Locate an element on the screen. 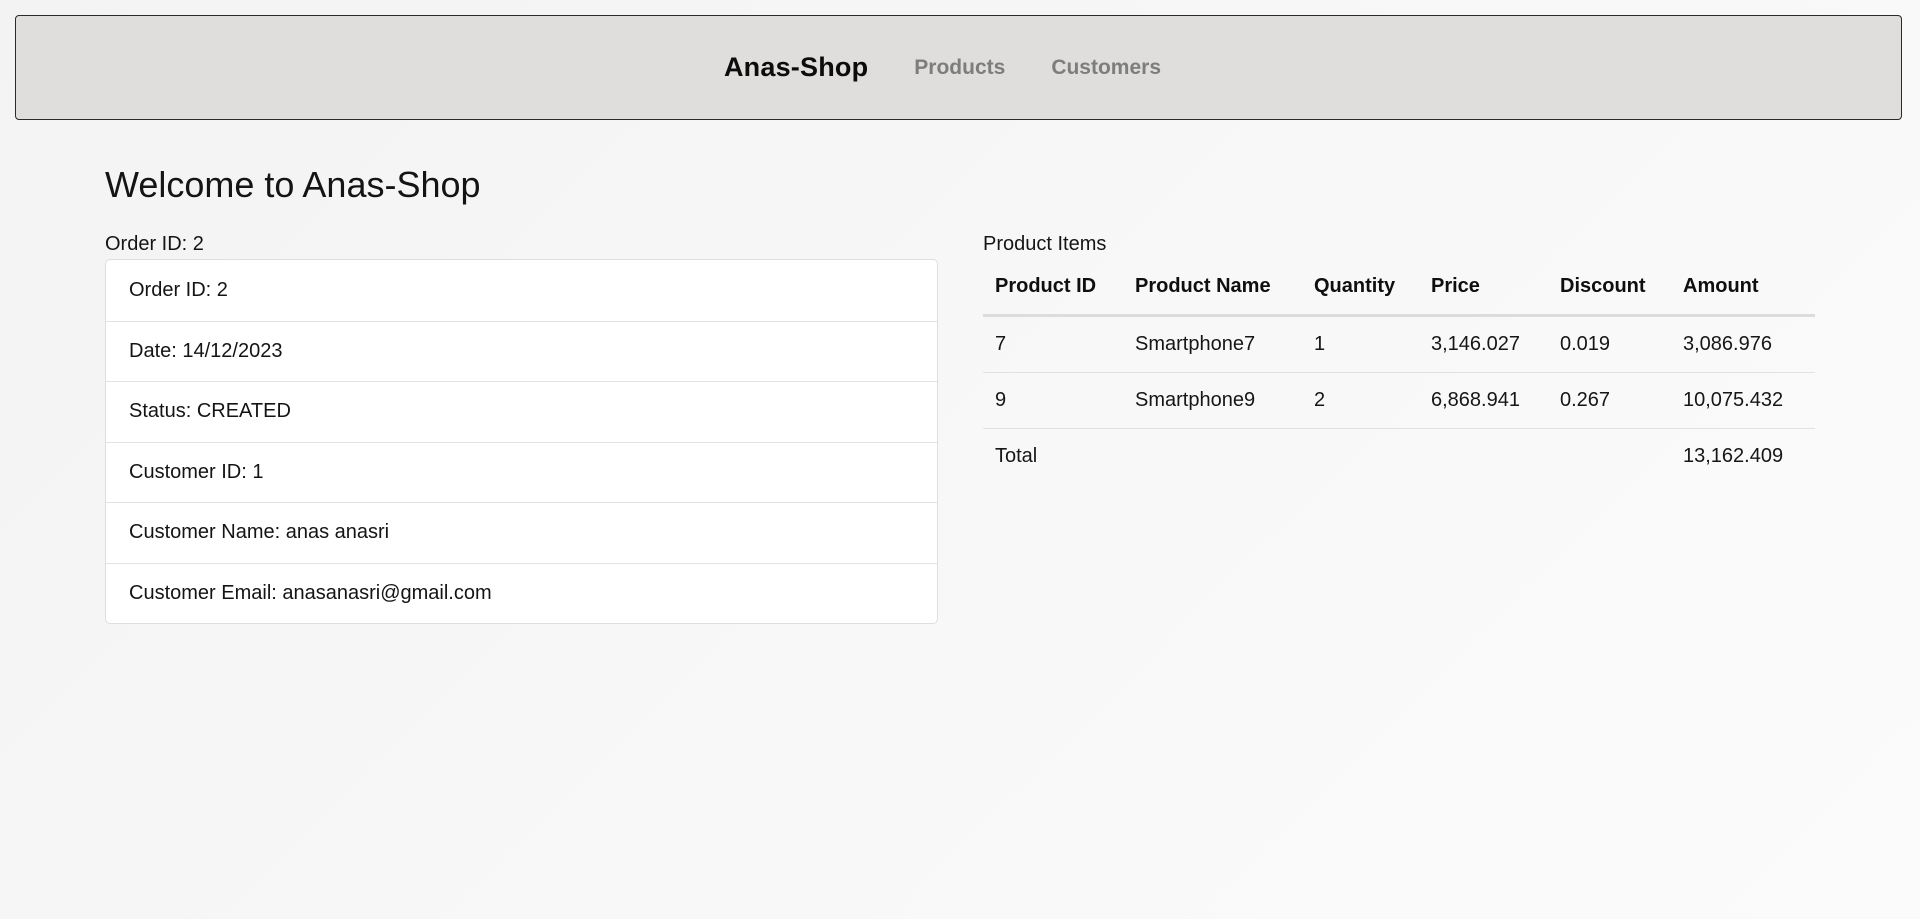  column-header-product-name: Product Name is located at coordinates (1212, 288).